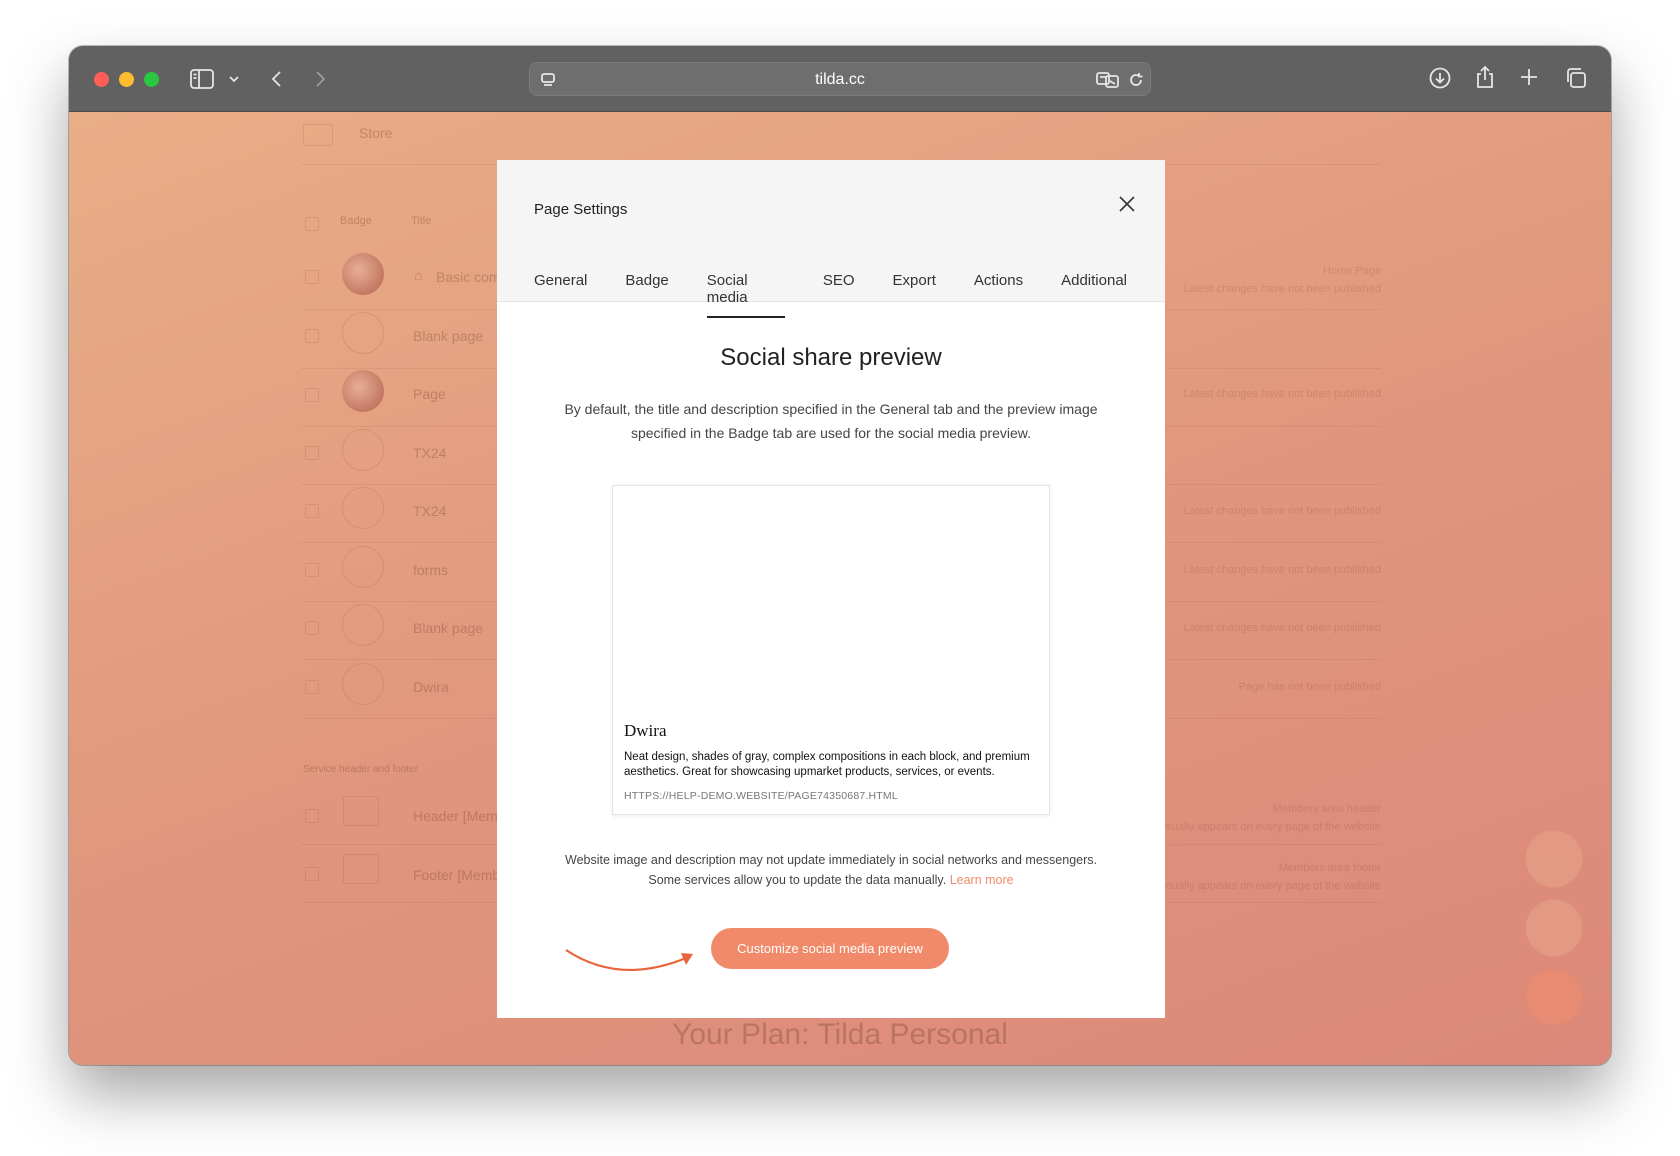  I want to click on arrow-pointer-icon, so click(629, 960).